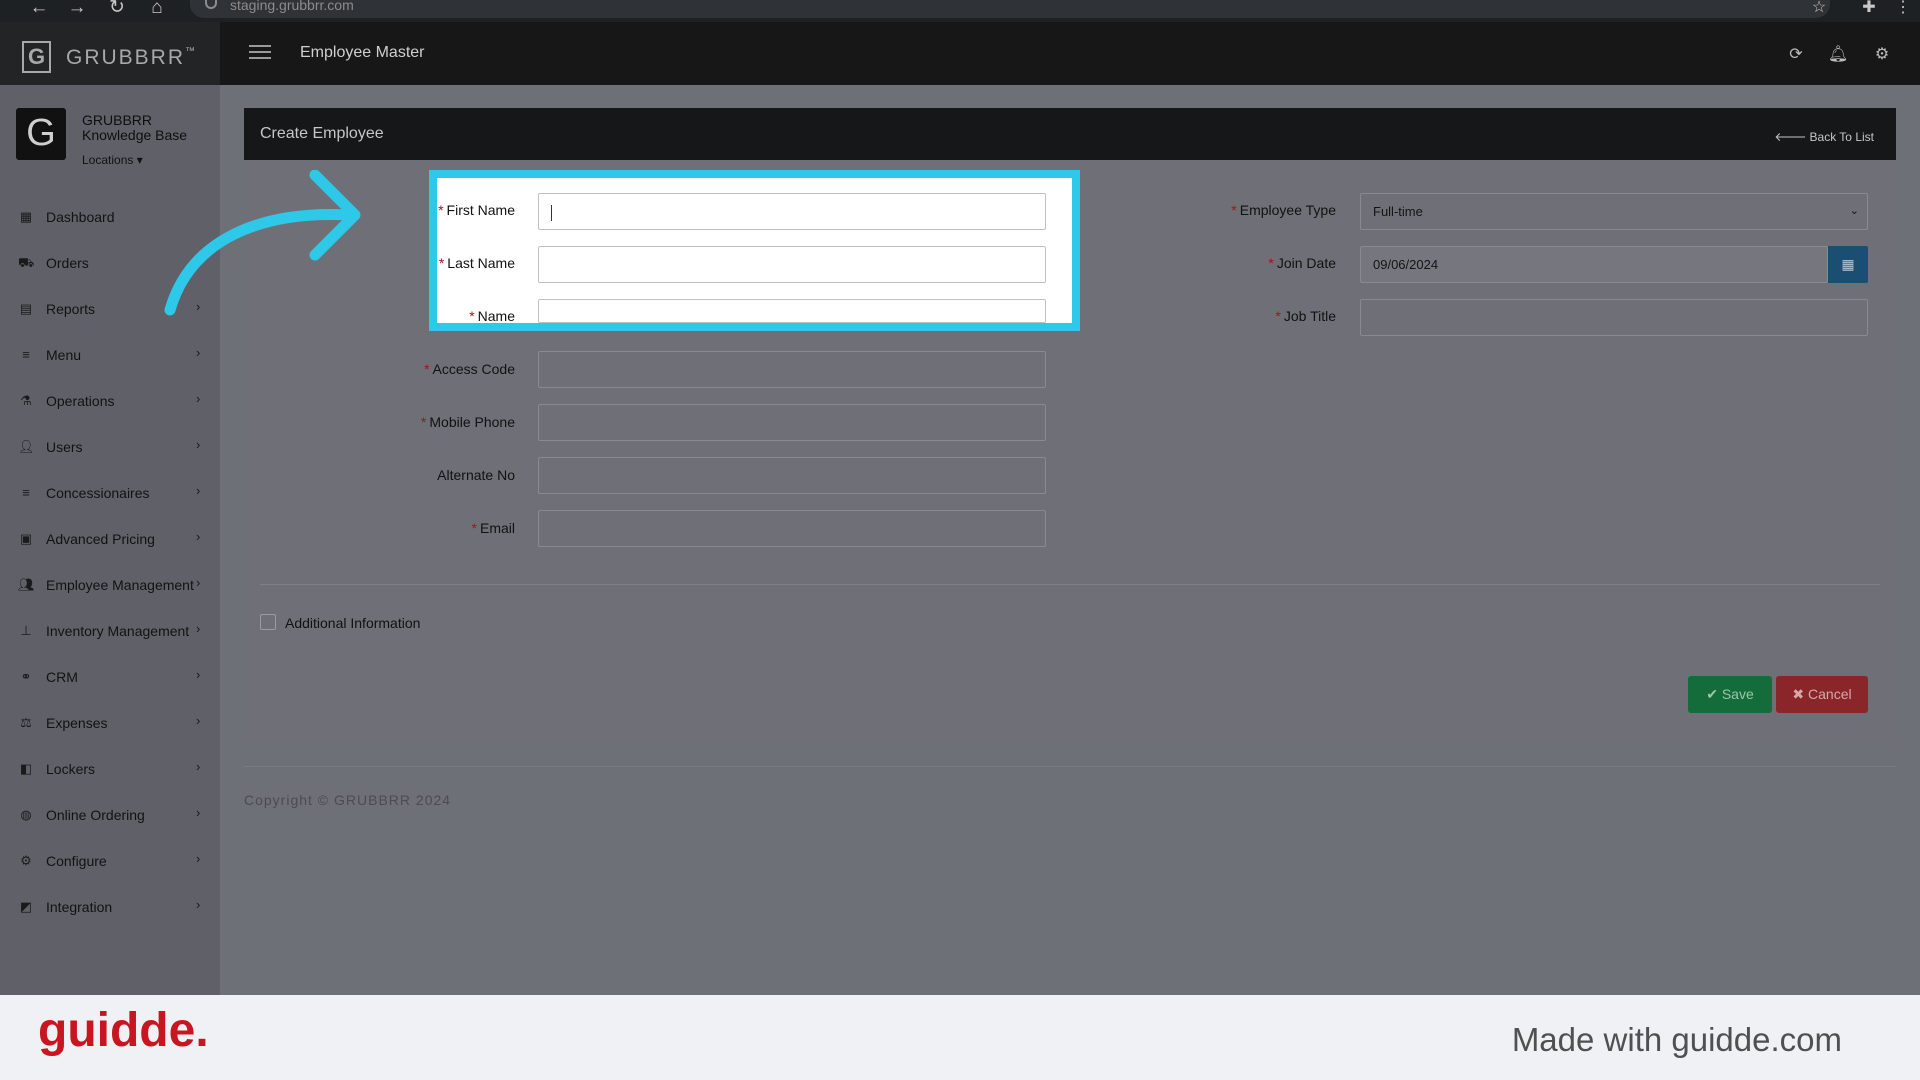  What do you see at coordinates (1283, 210) in the screenshot?
I see `employee-type-label: * Employee Type` at bounding box center [1283, 210].